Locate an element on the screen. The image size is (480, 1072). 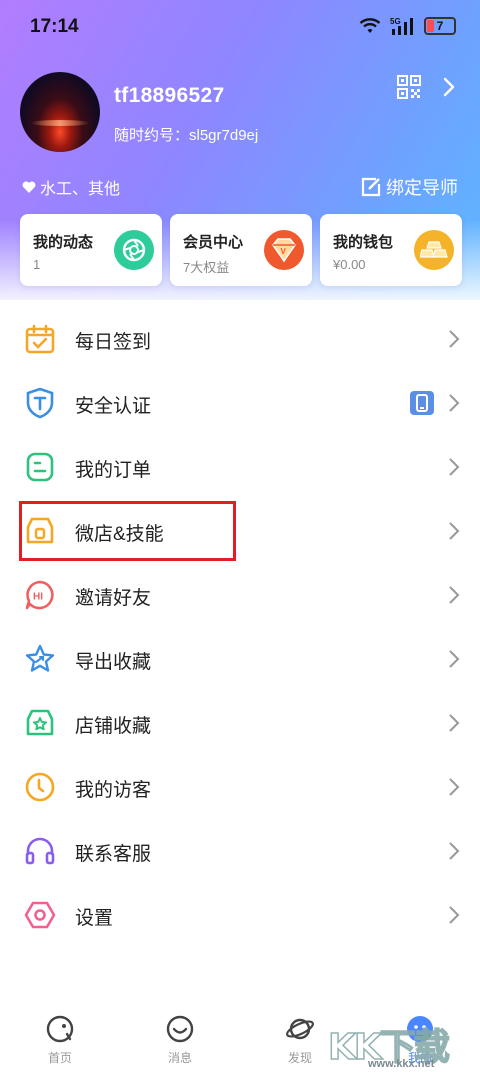
store-star-icon is located at coordinates (40, 722).